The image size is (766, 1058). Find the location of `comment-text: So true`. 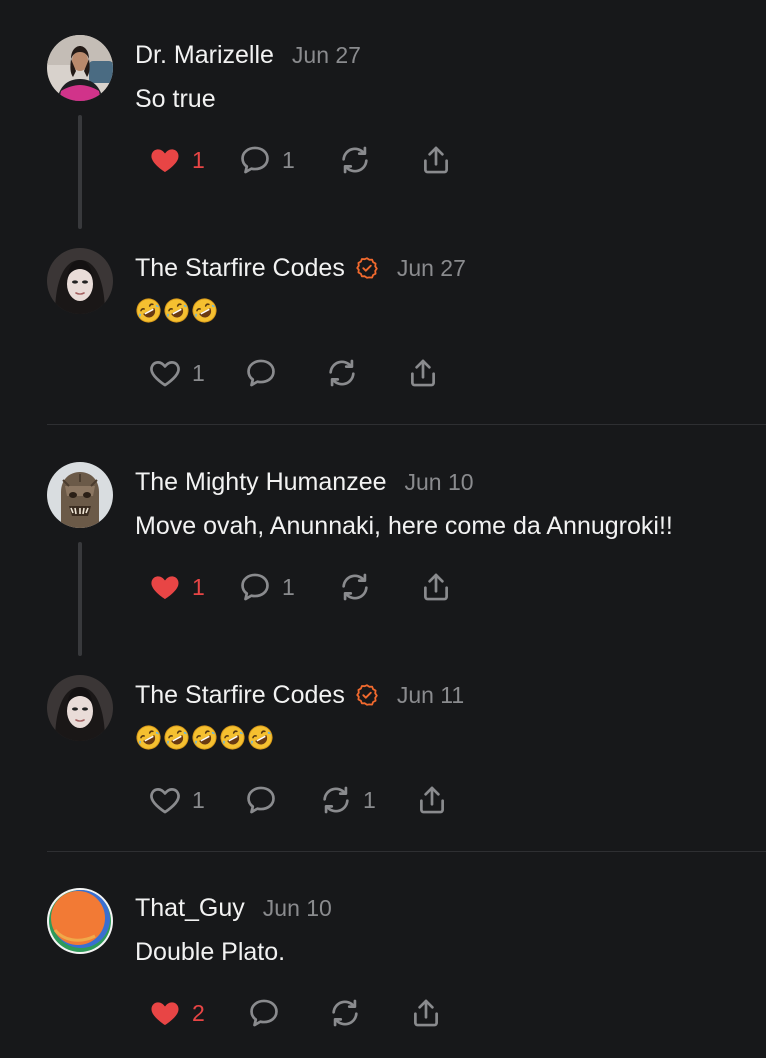

comment-text: So true is located at coordinates (175, 99).